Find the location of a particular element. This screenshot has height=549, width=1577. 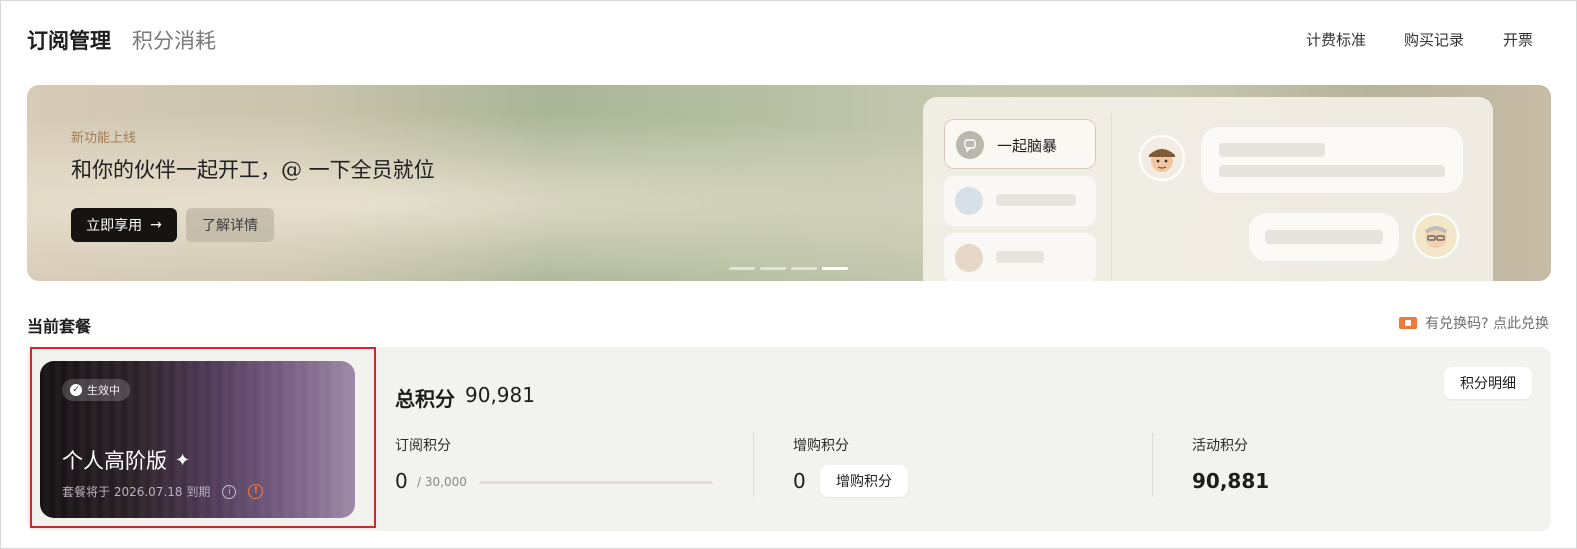

points-detail-button: 积分明细 is located at coordinates (1488, 383).